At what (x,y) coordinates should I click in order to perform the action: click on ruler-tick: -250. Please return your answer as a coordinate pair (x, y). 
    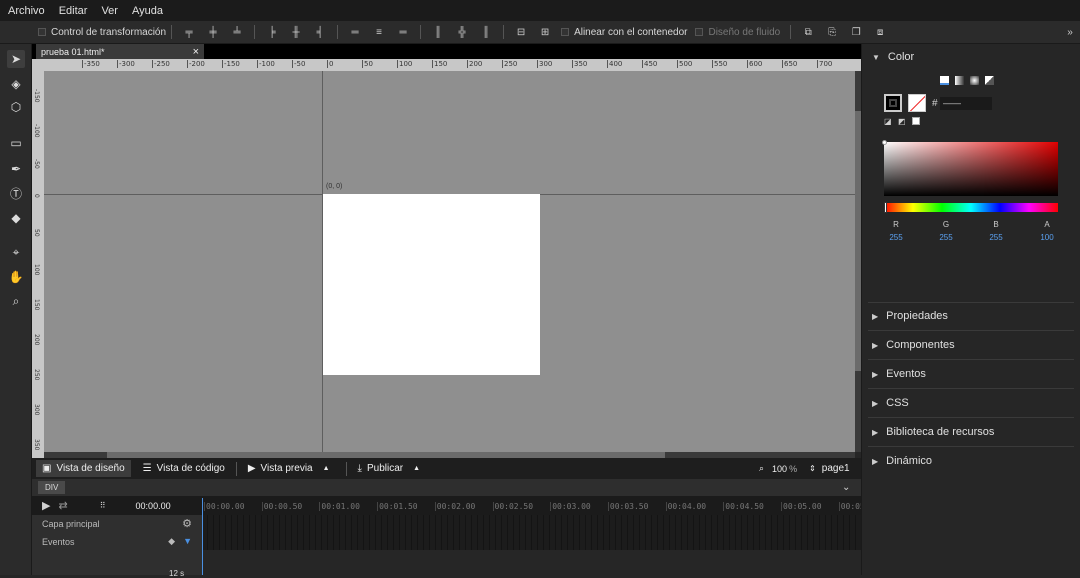
    Looking at the image, I should click on (161, 64).